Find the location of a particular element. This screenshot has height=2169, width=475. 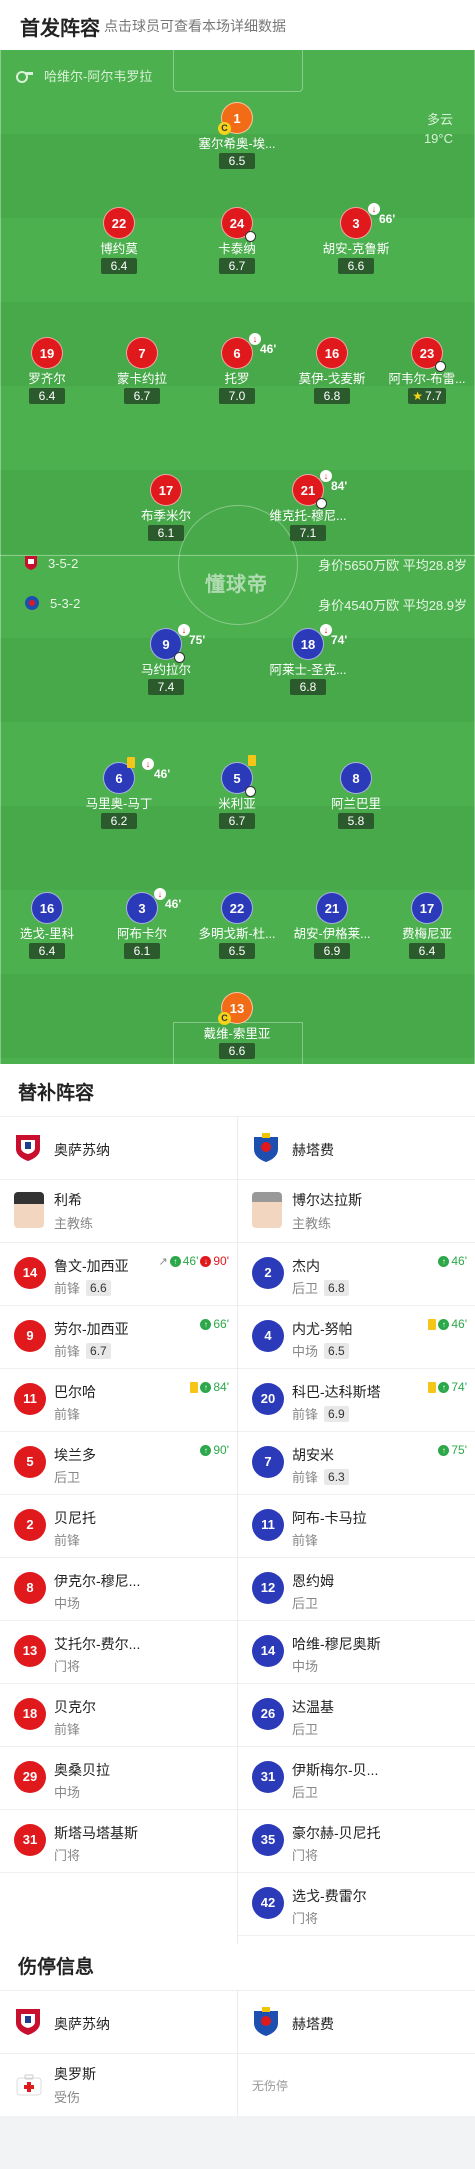

sub-player-row: 12 恩约姆 后卫 is located at coordinates (356, 1589).